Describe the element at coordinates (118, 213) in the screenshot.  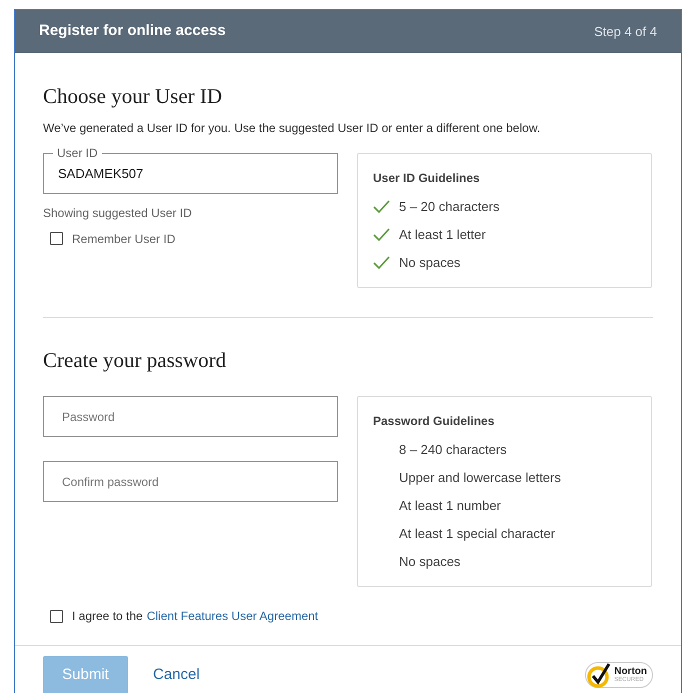
I see `hint-text: Showing suggested User ID` at that location.